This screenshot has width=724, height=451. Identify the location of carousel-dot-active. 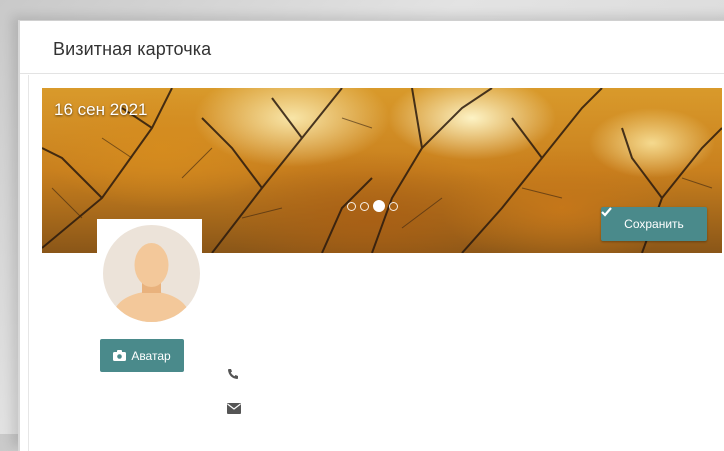
(379, 206).